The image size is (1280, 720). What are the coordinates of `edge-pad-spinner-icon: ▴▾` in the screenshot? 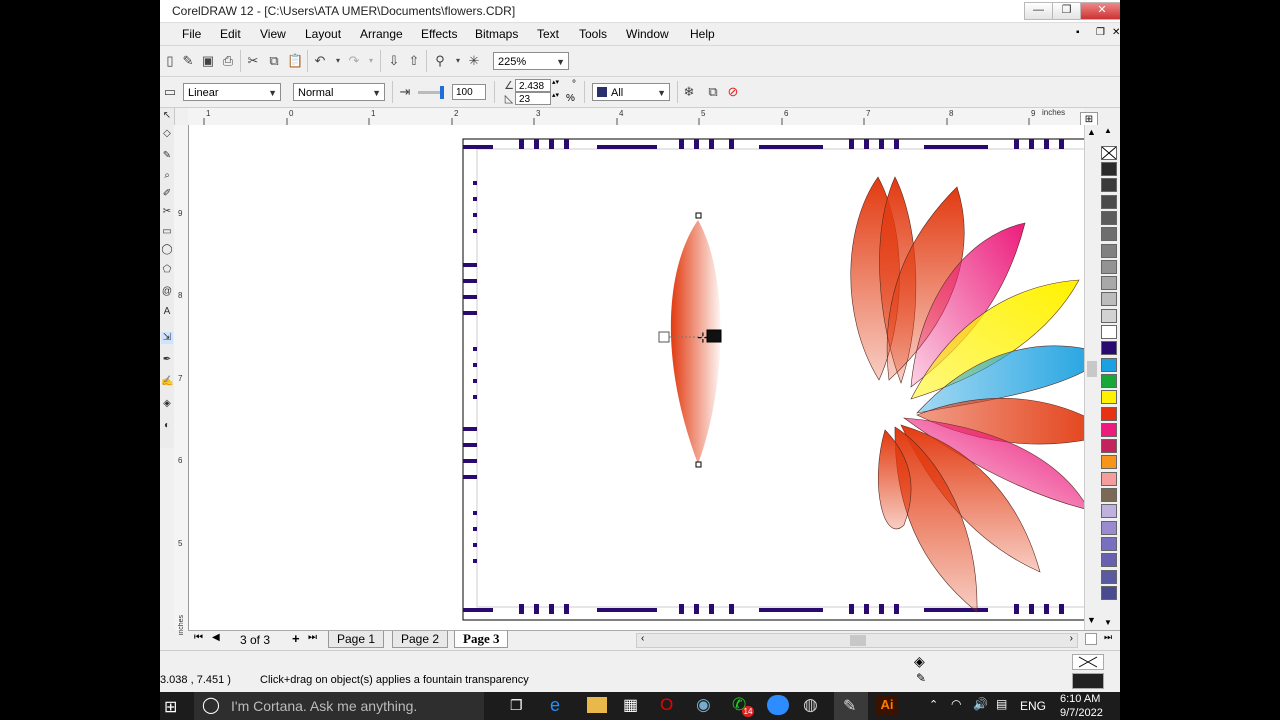 It's located at (555, 95).